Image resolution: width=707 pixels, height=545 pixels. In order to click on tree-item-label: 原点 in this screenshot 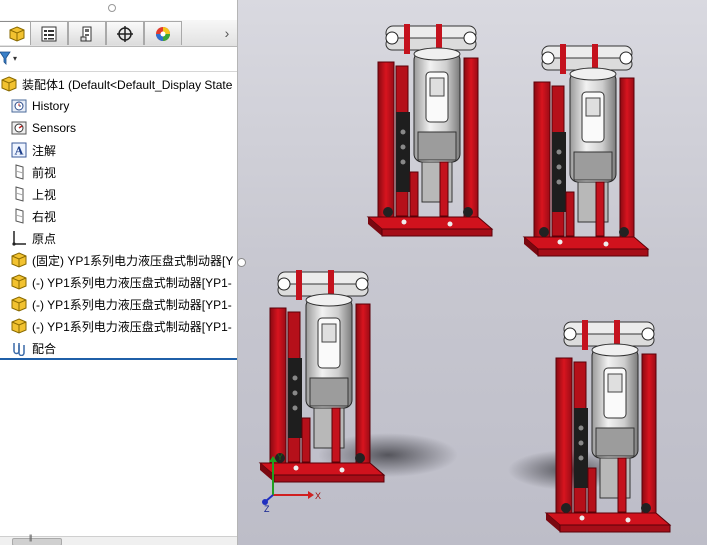, I will do `click(44, 238)`.